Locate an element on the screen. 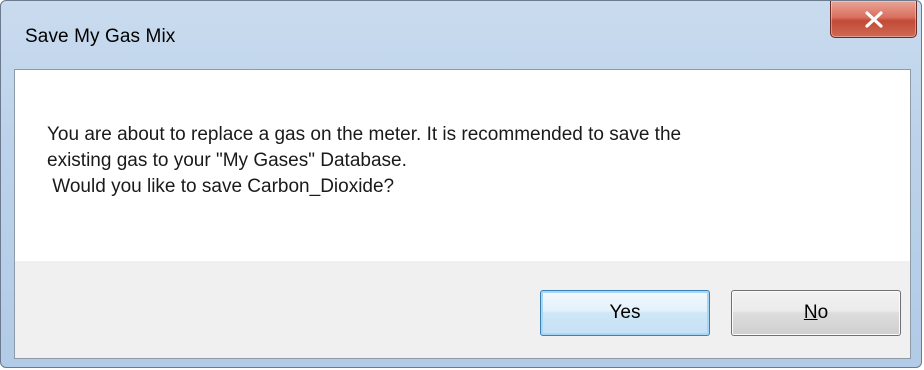 This screenshot has width=924, height=370. no-button: No is located at coordinates (816, 313).